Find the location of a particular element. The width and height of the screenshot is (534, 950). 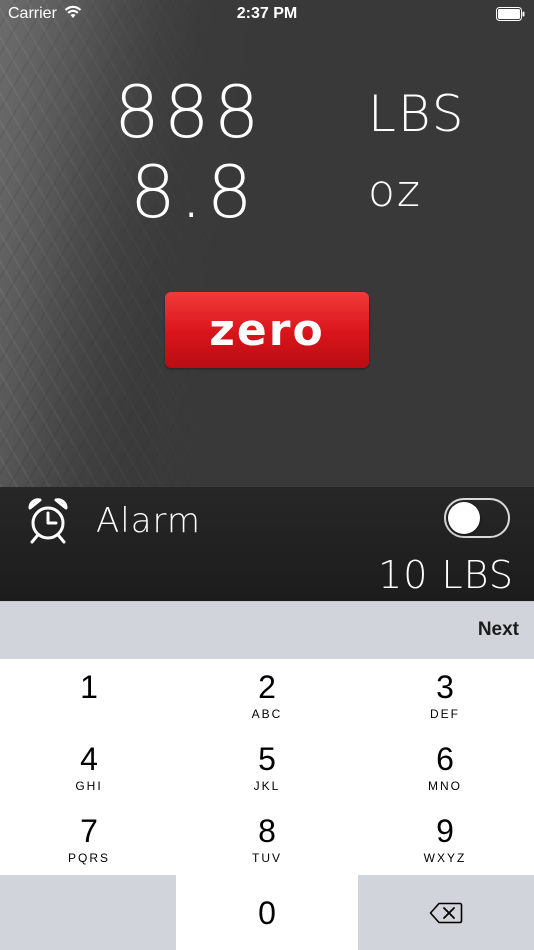

key-letters: ABC is located at coordinates (267, 713).